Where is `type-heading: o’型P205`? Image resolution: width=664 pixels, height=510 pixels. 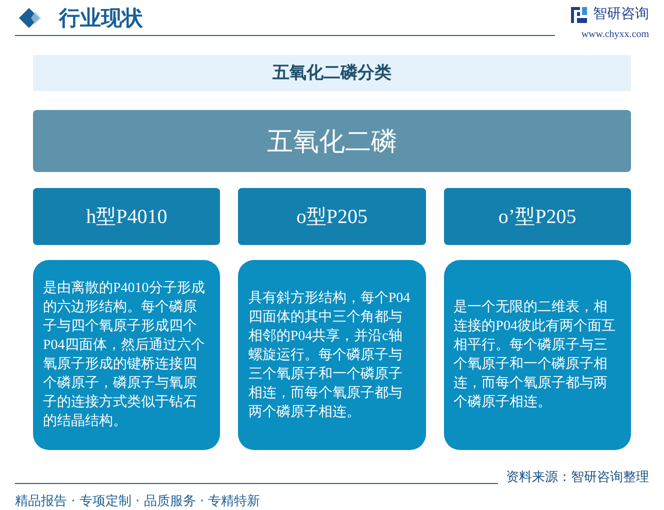 type-heading: o’型P205 is located at coordinates (537, 216).